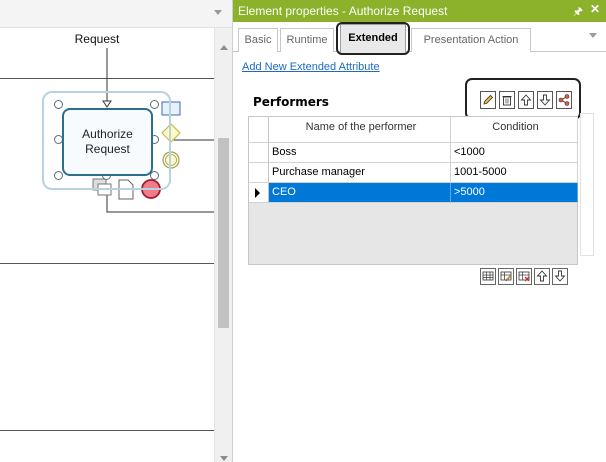  What do you see at coordinates (258, 40) in the screenshot?
I see `tab-basic: Basic` at bounding box center [258, 40].